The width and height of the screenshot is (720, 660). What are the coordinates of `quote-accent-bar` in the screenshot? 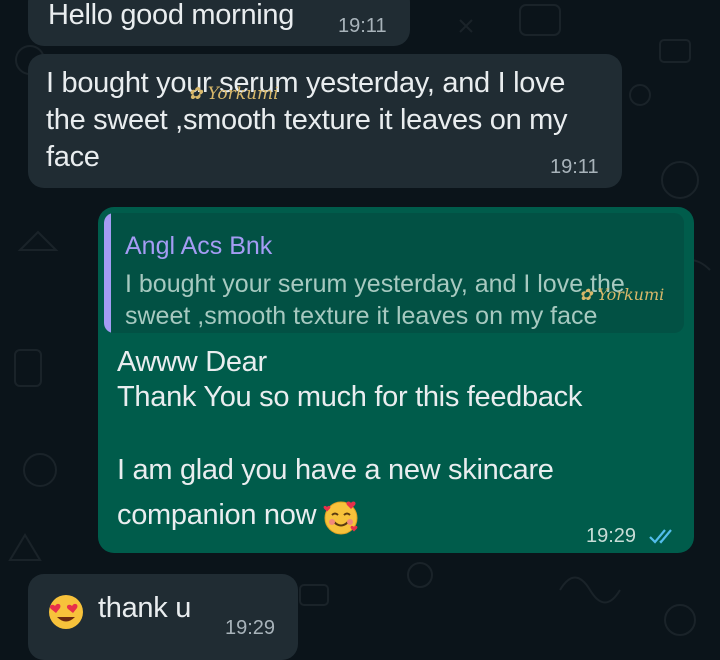 It's located at (107, 273).